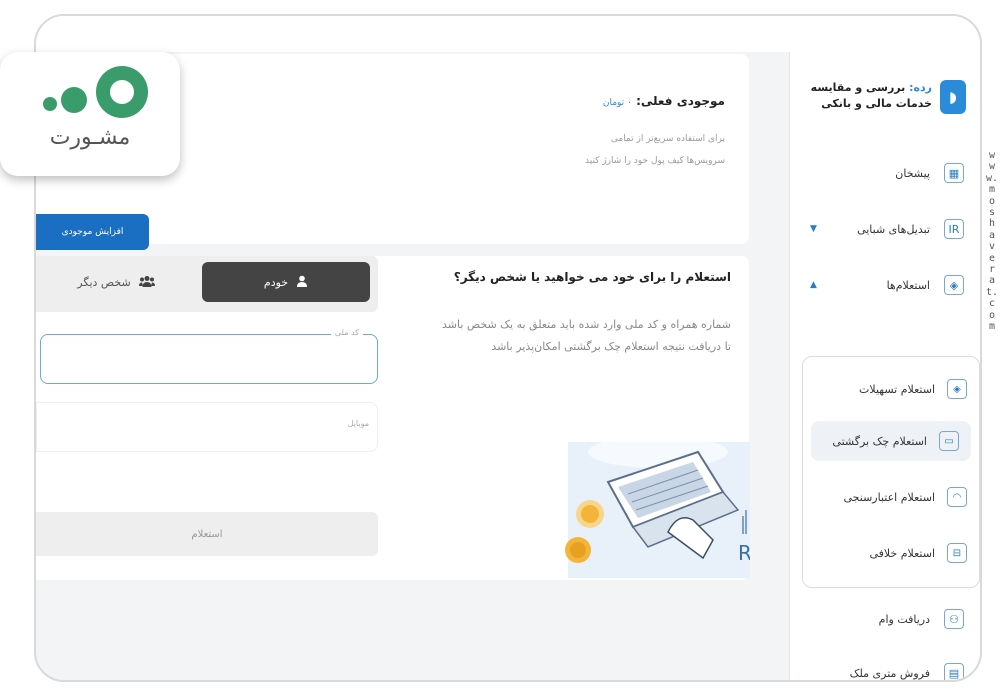 The width and height of the screenshot is (1002, 689). What do you see at coordinates (302, 282) in the screenshot?
I see `user-icon` at bounding box center [302, 282].